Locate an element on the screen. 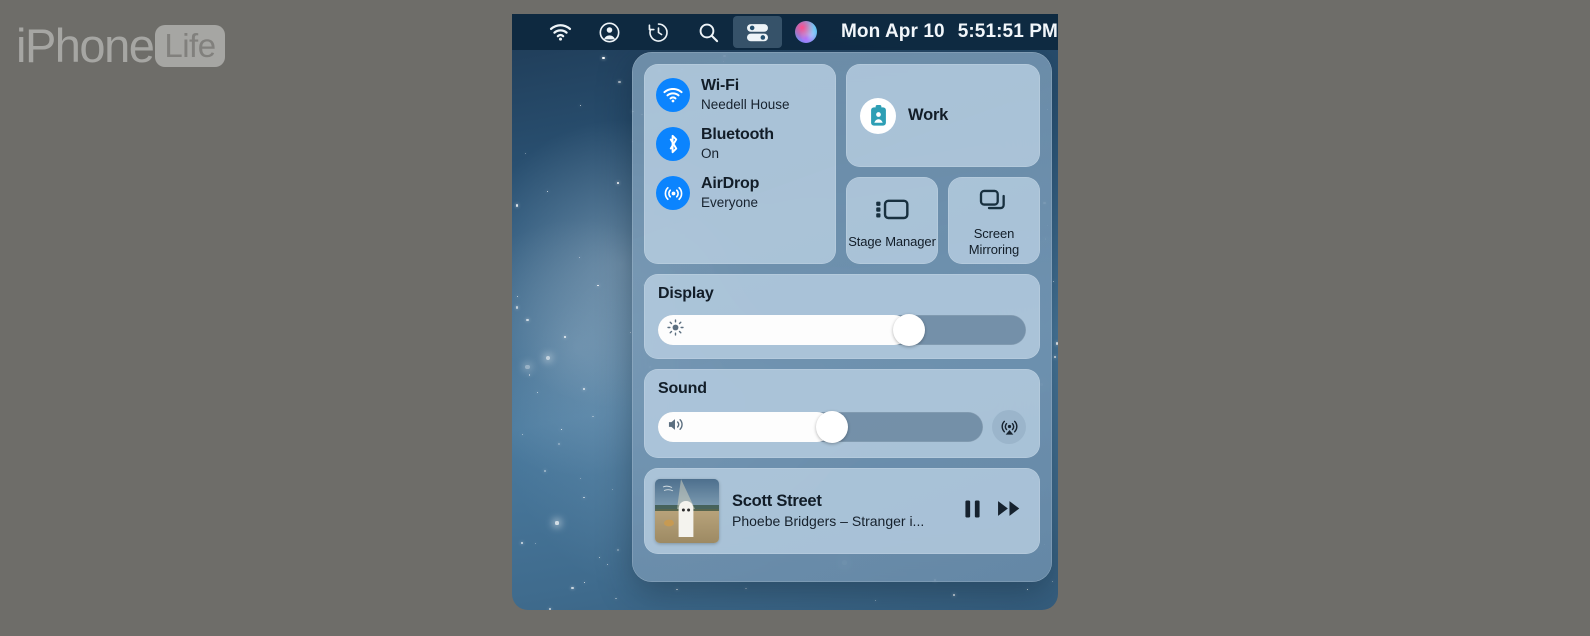  bluetooth-text: Bluetooth On is located at coordinates (737, 143).